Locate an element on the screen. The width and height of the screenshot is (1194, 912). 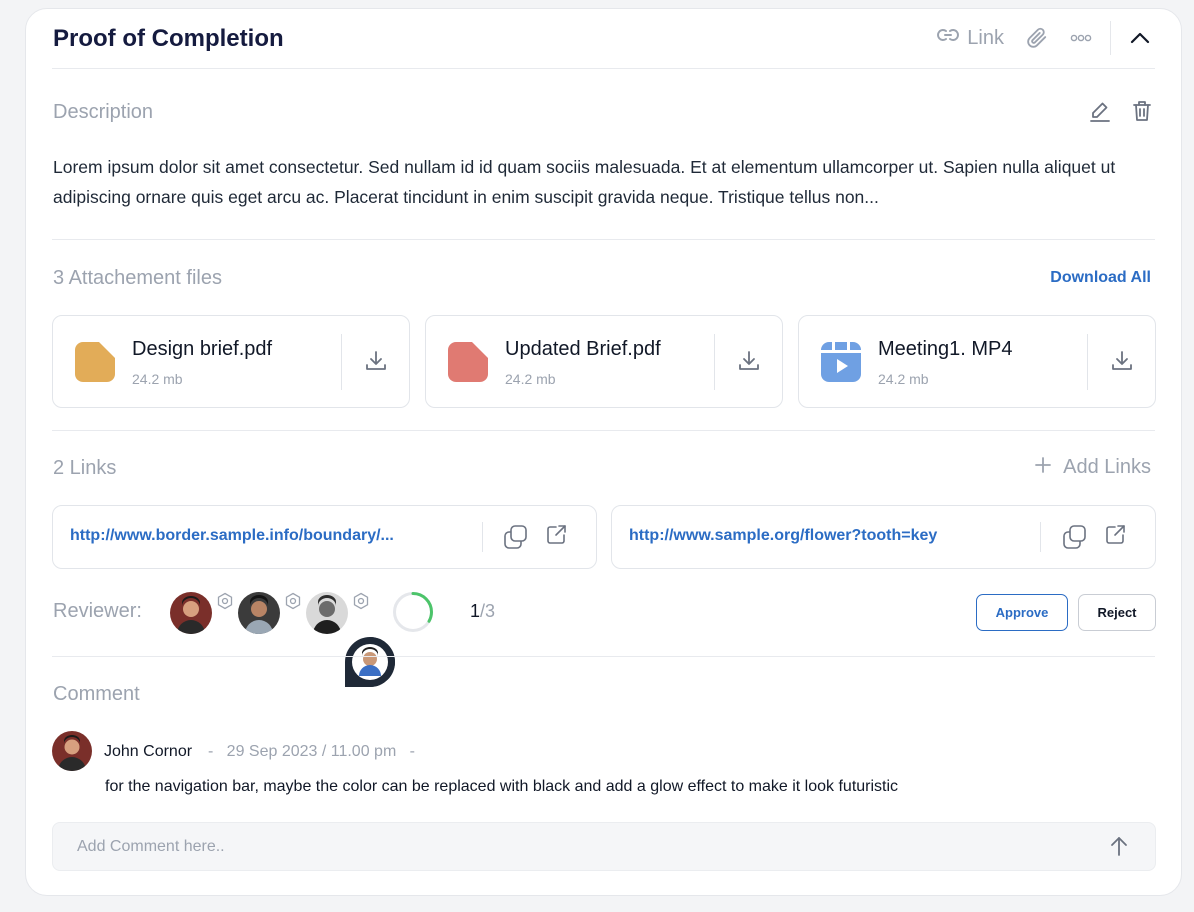
page-title: Proof of Completion is located at coordinates (168, 38).